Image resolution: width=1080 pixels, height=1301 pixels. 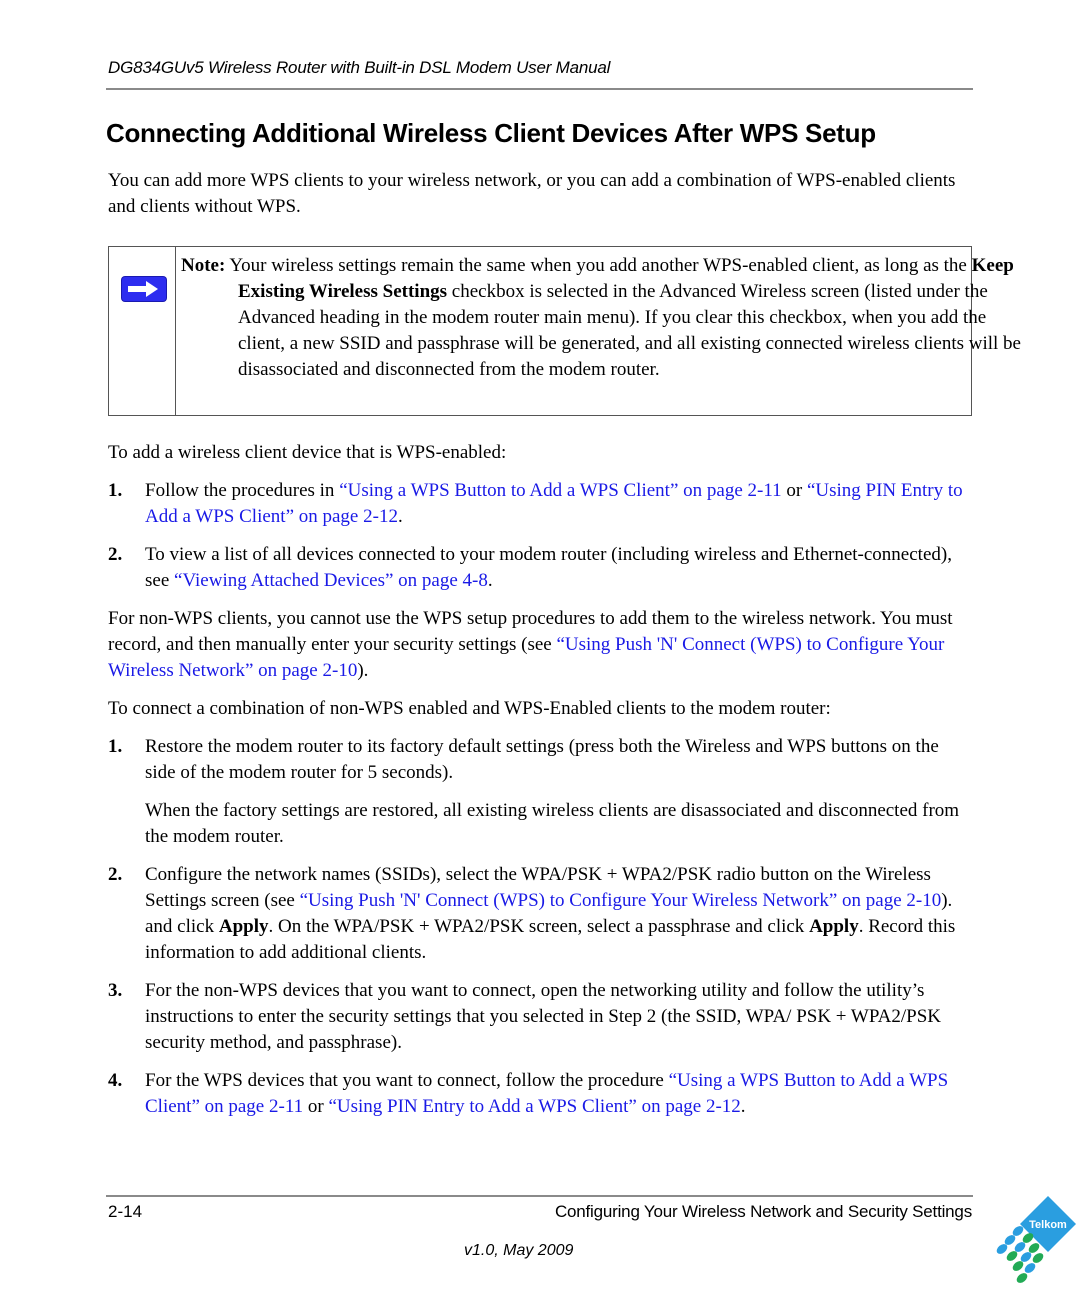 I want to click on arrow-right-icon, so click(x=144, y=289).